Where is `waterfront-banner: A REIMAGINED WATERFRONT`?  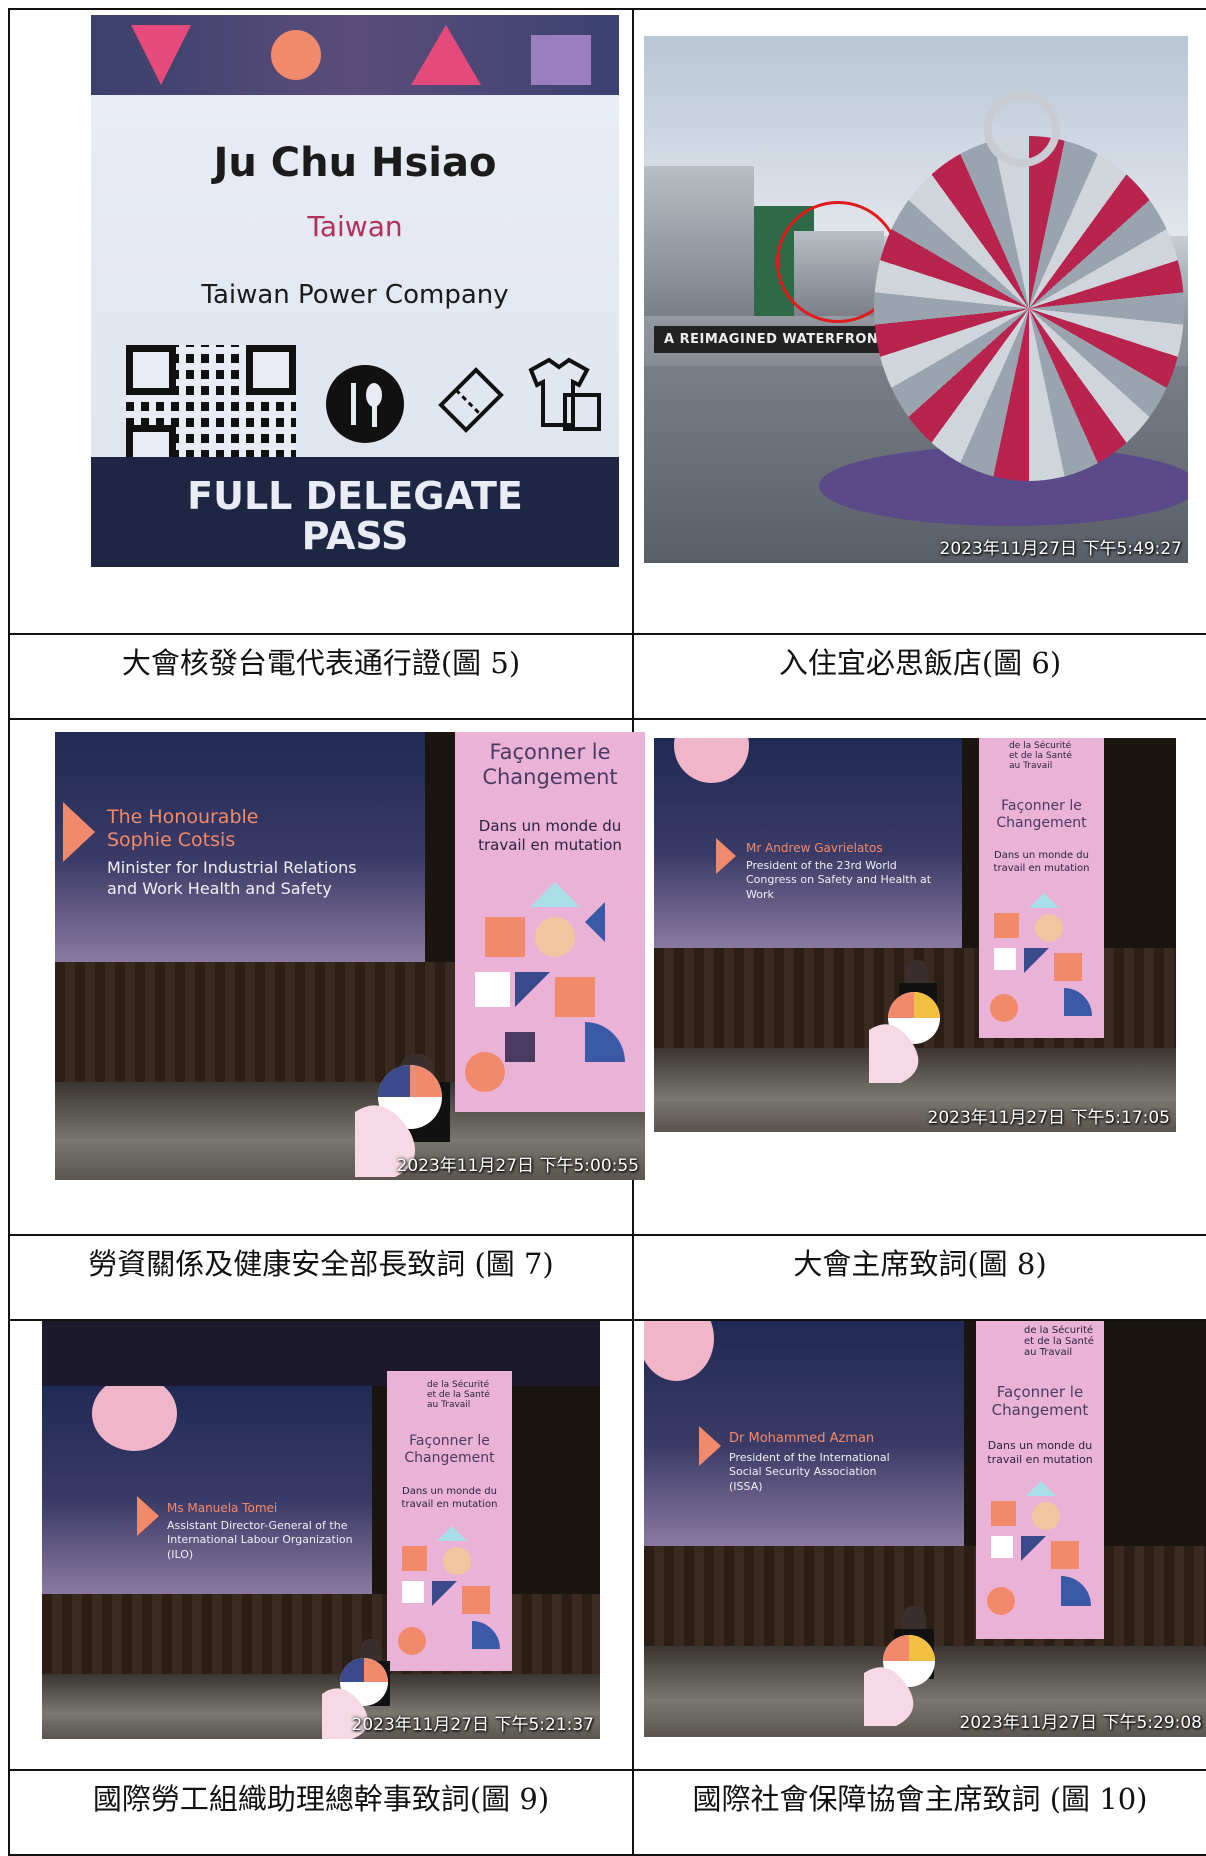
waterfront-banner: A REIMAGINED WATERFRONT is located at coordinates (779, 339).